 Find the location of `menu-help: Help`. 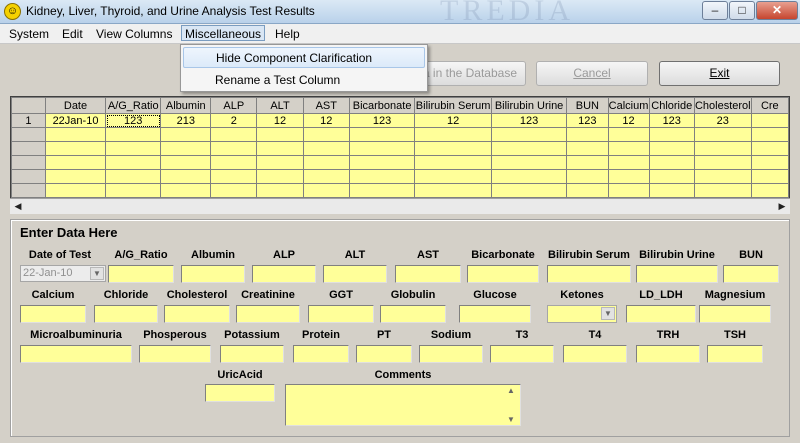

menu-help: Help is located at coordinates (287, 35).